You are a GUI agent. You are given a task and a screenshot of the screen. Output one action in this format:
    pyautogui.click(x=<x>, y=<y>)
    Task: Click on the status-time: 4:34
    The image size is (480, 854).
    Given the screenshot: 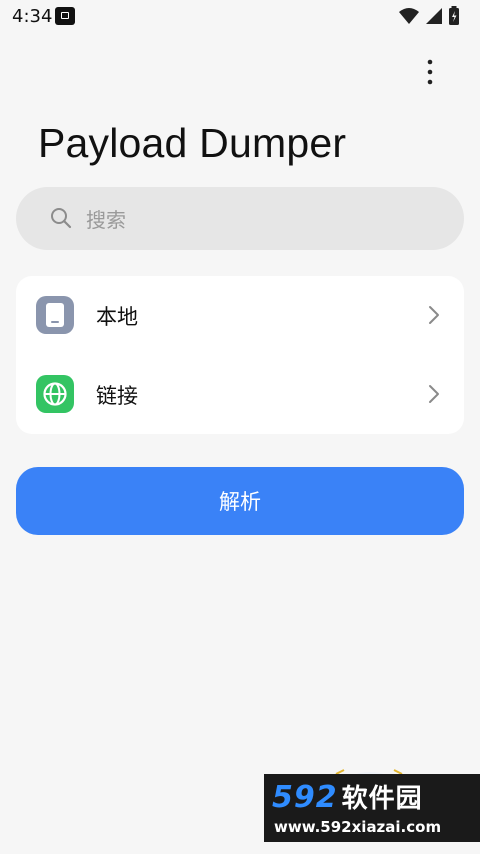 What is the action you would take?
    pyautogui.click(x=32, y=16)
    